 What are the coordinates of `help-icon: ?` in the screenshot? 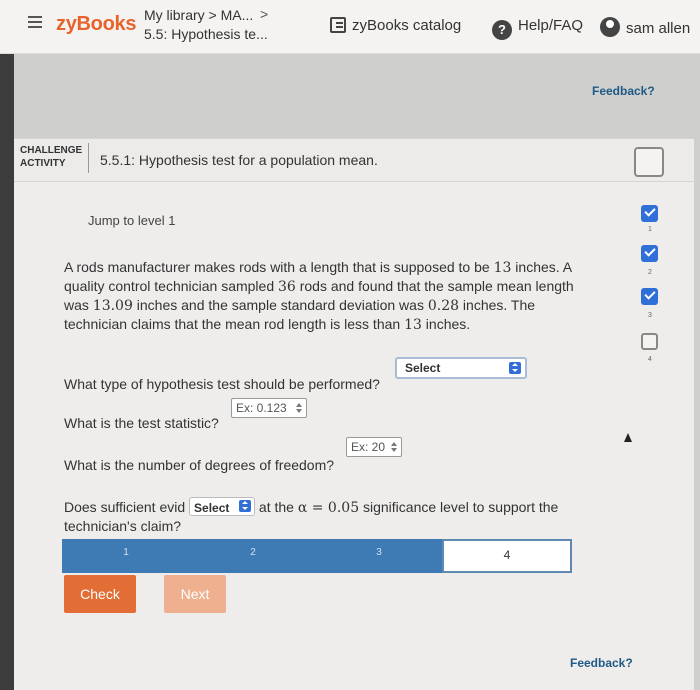 It's located at (502, 30).